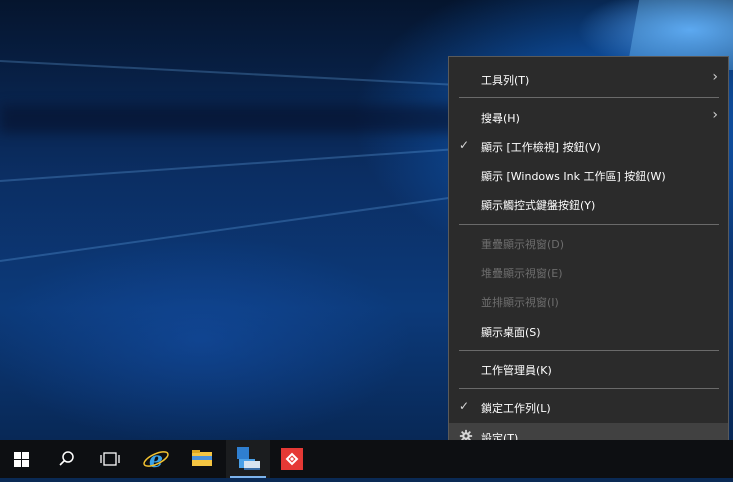 The image size is (733, 482). I want to click on taskbar: e, so click(366, 459).